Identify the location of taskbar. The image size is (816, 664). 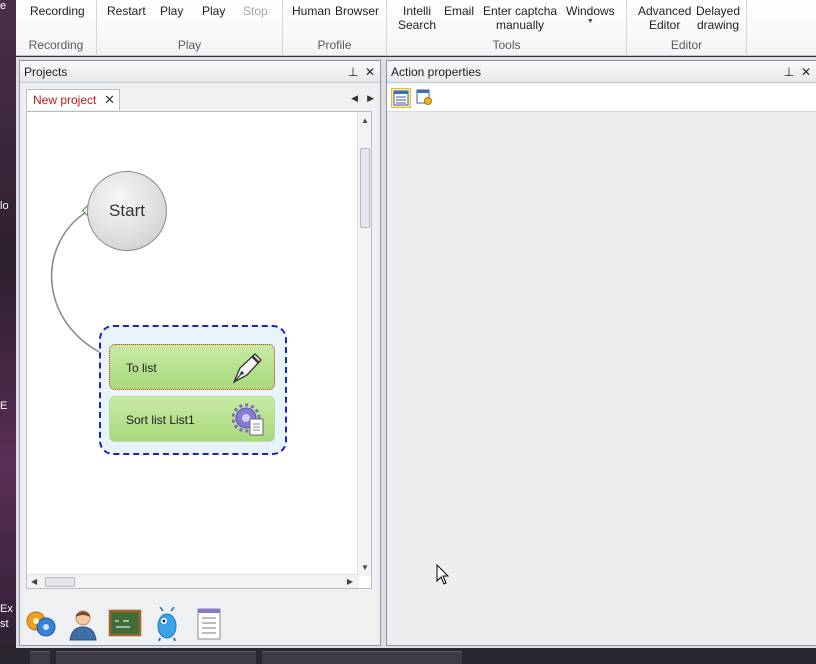
(408, 656).